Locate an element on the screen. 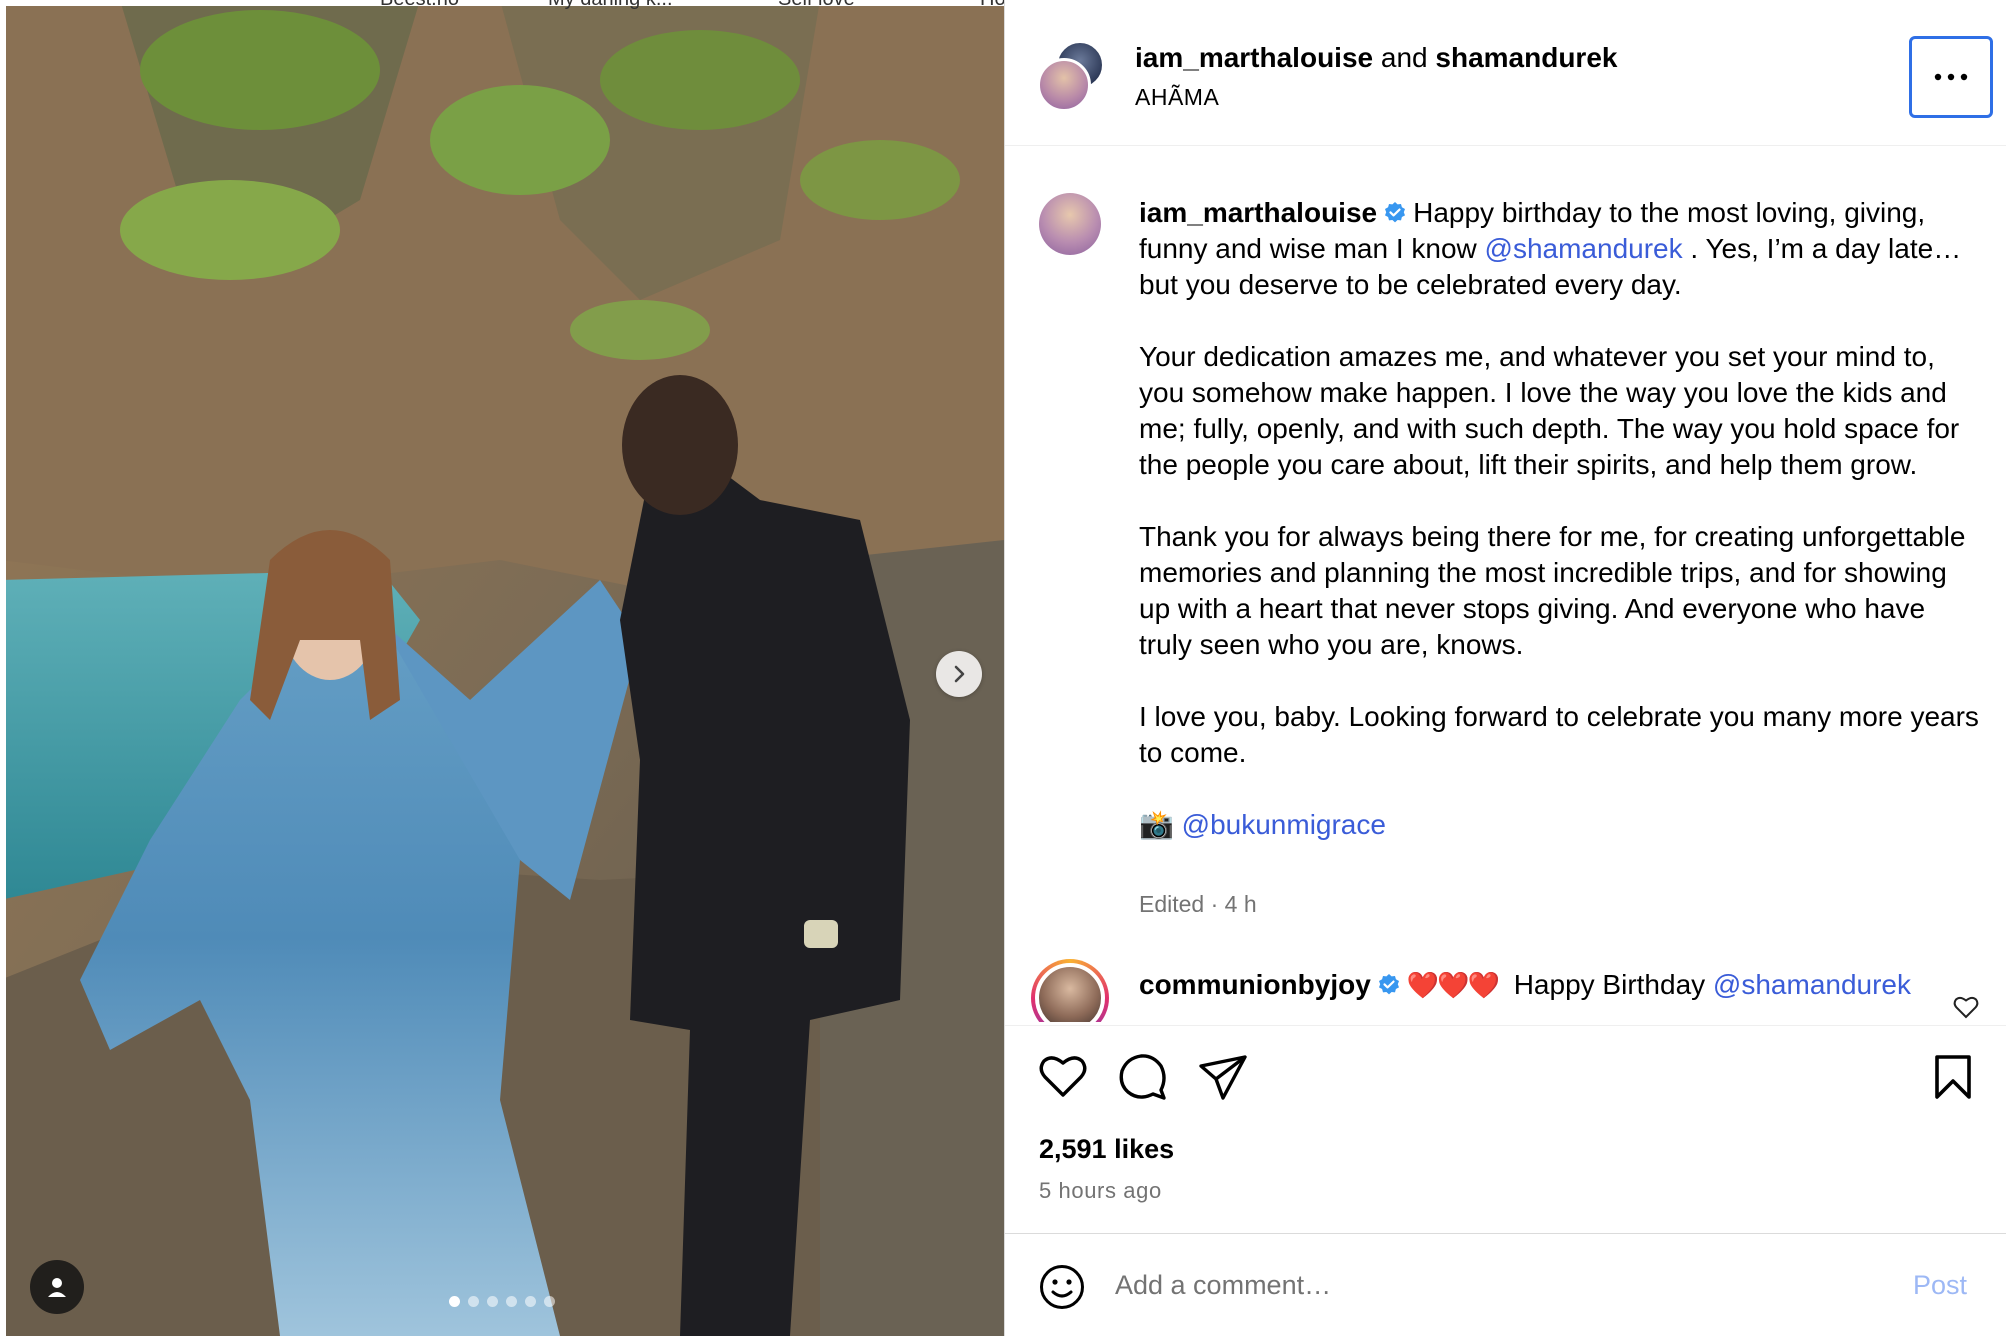  post-comment-button: Post is located at coordinates (1940, 1285).